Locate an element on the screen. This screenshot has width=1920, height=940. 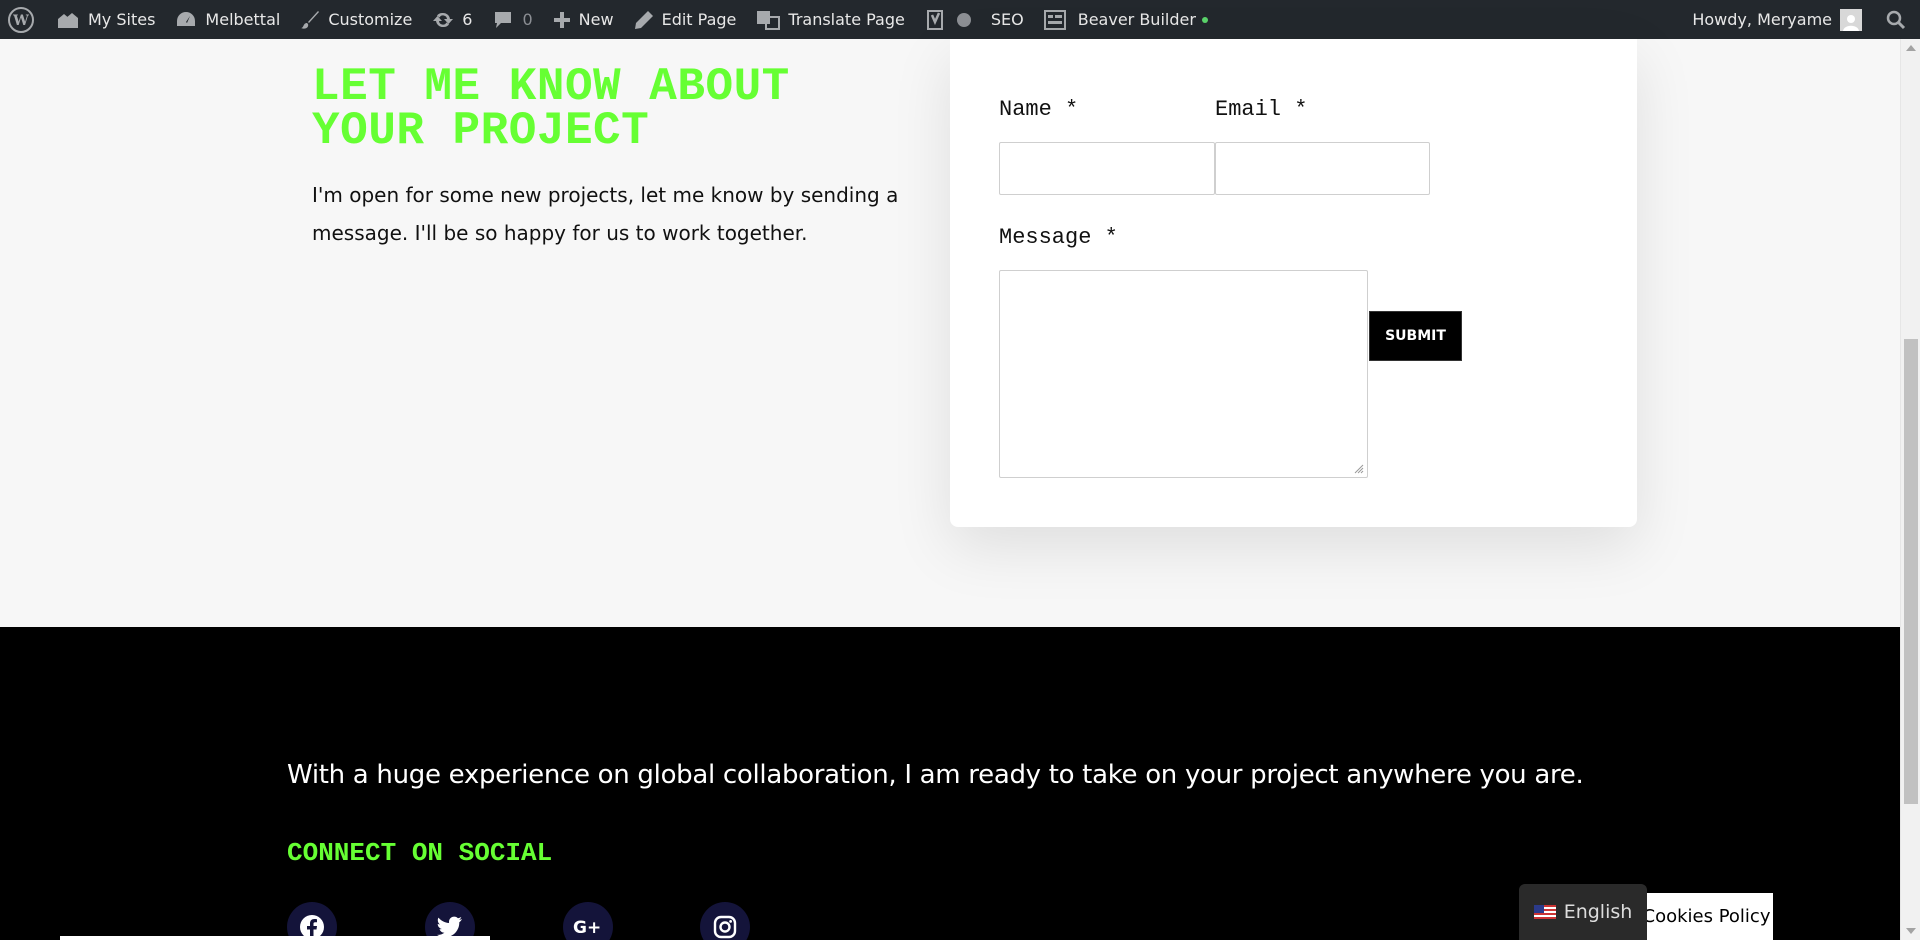
plus-icon is located at coordinates (562, 20).